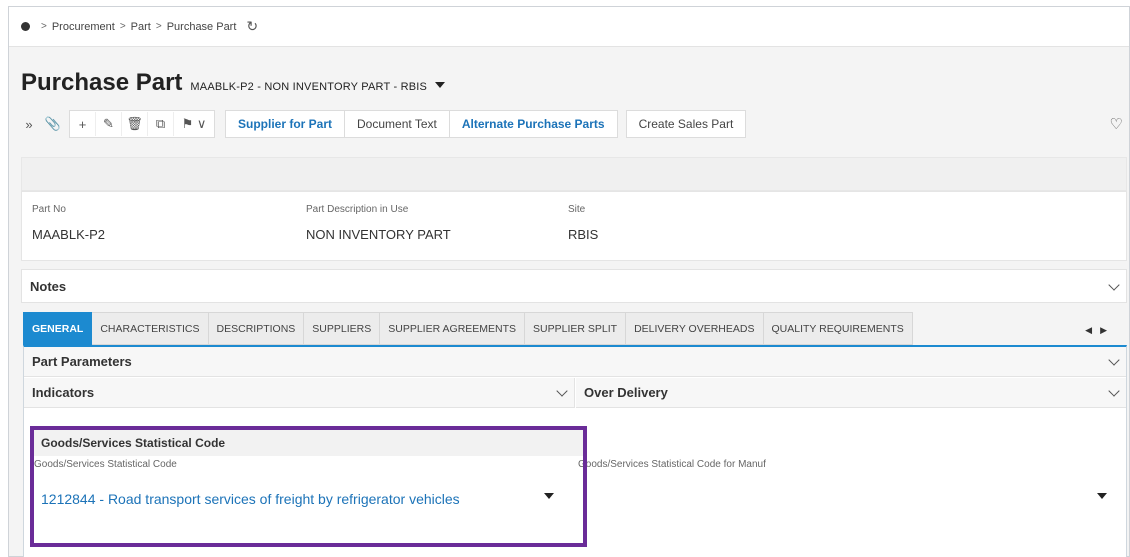  I want to click on over-delivery-label: Over Delivery, so click(626, 392).